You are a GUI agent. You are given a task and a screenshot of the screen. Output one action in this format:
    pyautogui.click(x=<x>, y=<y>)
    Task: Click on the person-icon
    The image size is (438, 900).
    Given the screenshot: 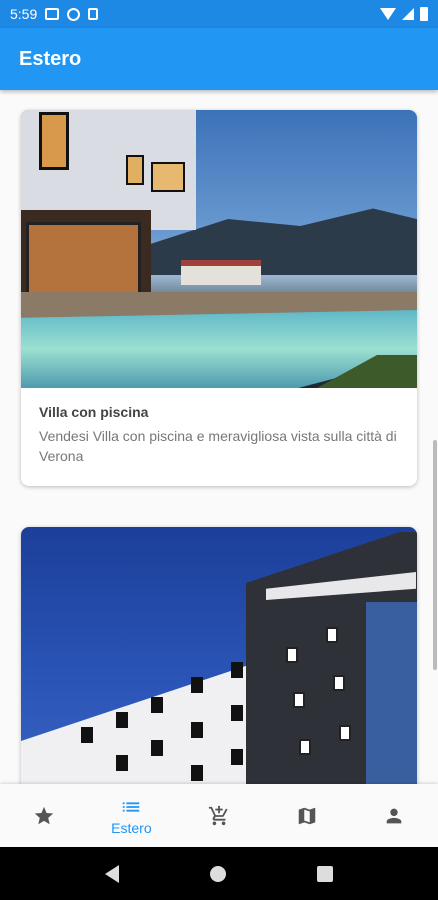 What is the action you would take?
    pyautogui.click(x=394, y=815)
    